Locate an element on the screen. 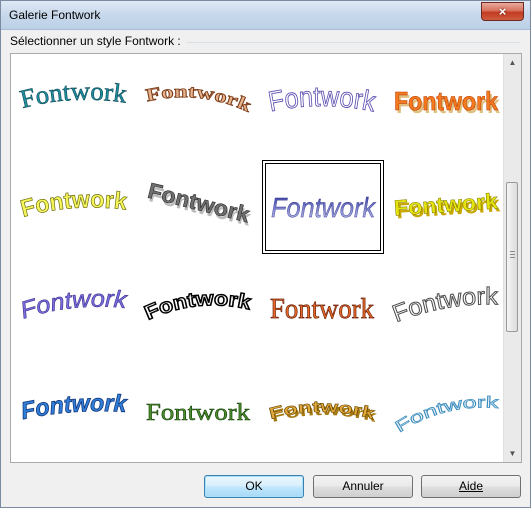  close-icon: × is located at coordinates (502, 11).